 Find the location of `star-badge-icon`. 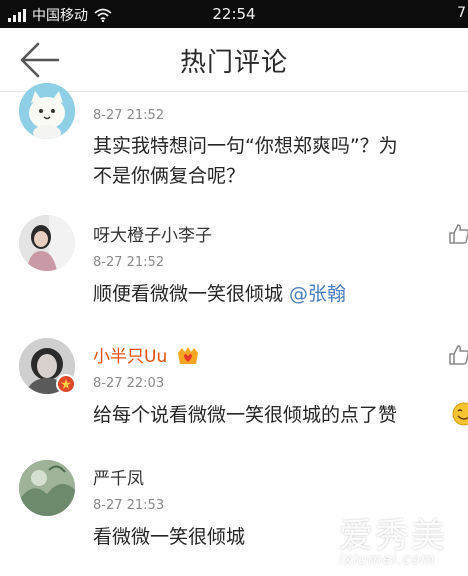

star-badge-icon is located at coordinates (66, 384).